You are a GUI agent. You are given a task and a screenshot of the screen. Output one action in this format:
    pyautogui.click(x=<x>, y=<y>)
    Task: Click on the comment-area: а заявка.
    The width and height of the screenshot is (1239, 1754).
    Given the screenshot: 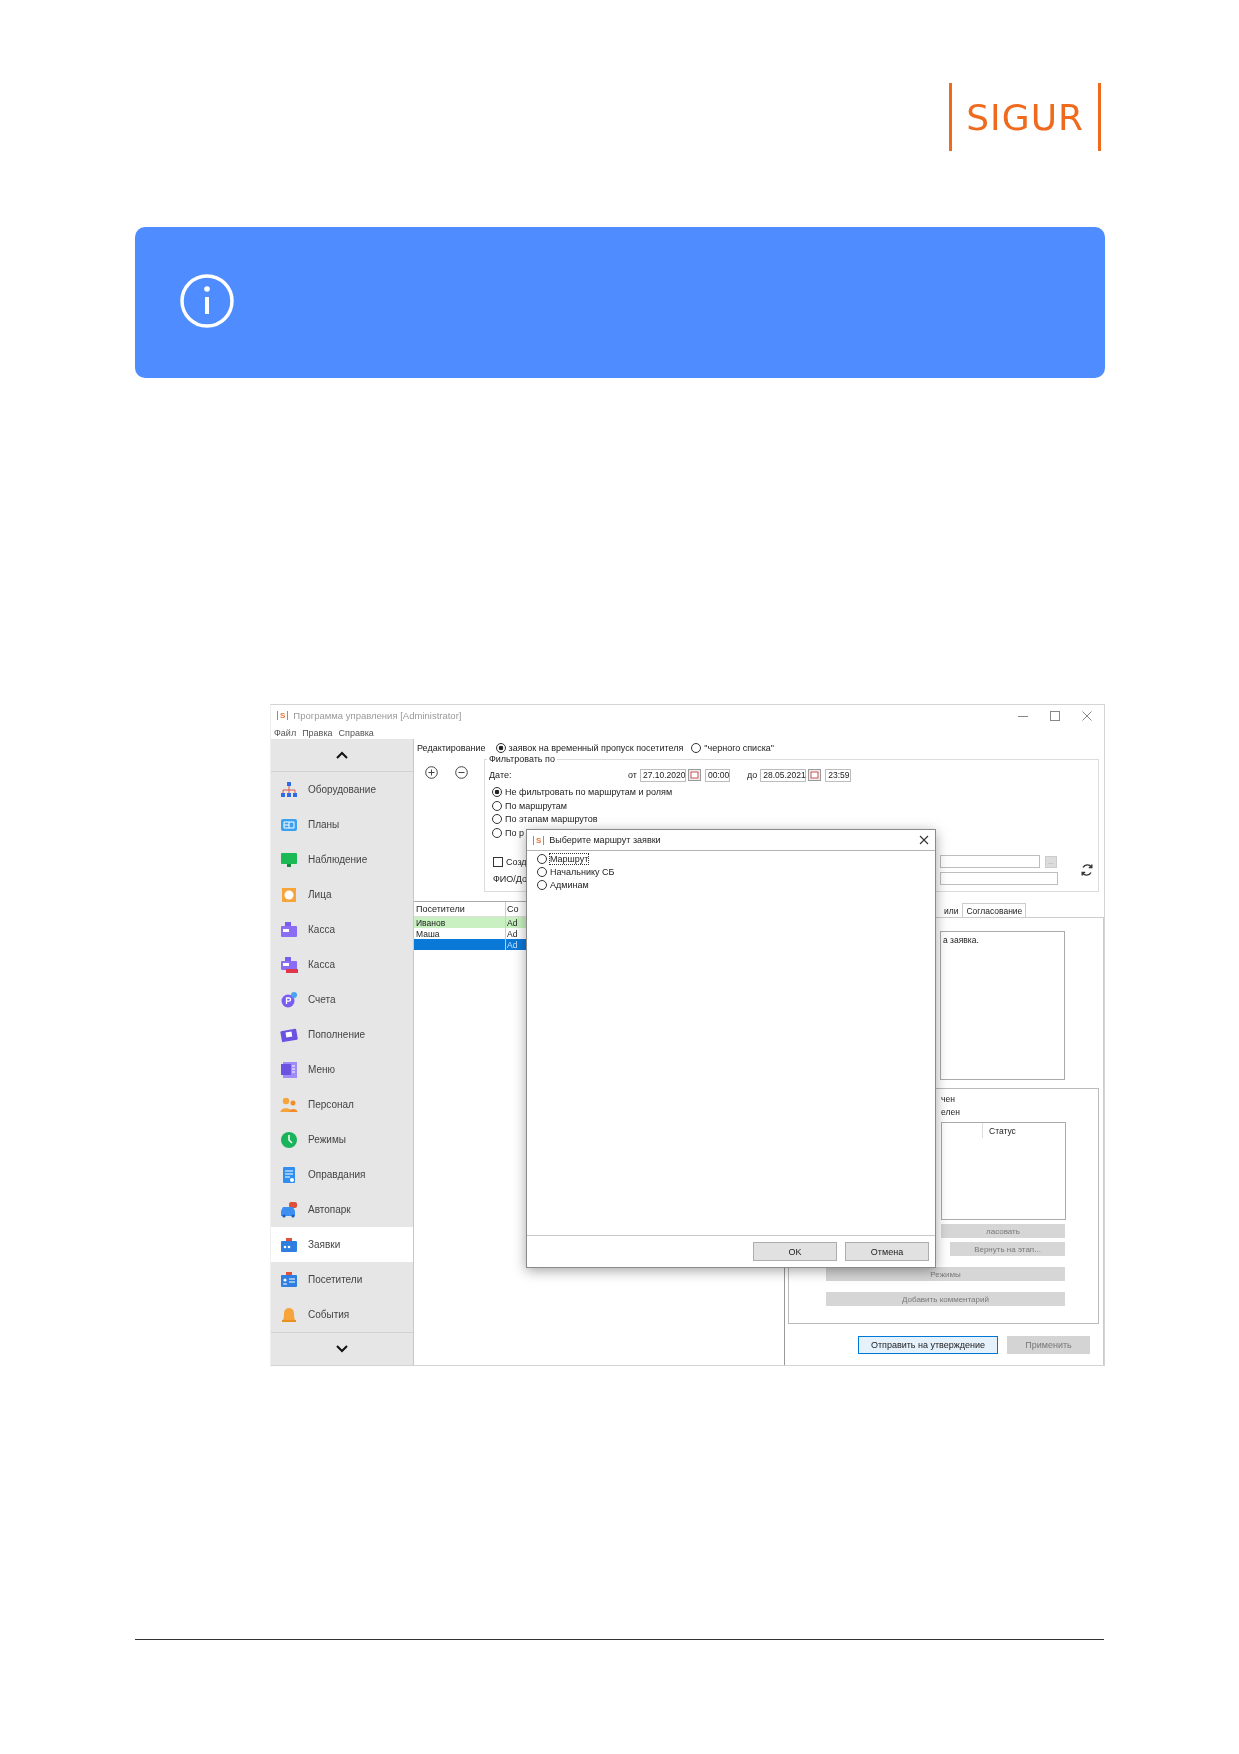 What is the action you would take?
    pyautogui.click(x=1002, y=1005)
    